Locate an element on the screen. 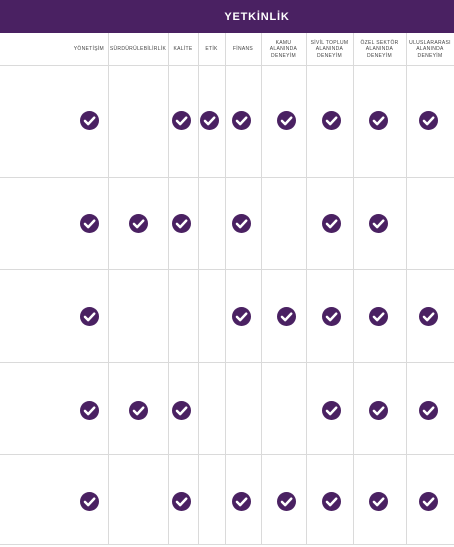 The image size is (454, 547). column-header: KAMU ALANINDA DENEYİM is located at coordinates (283, 49).